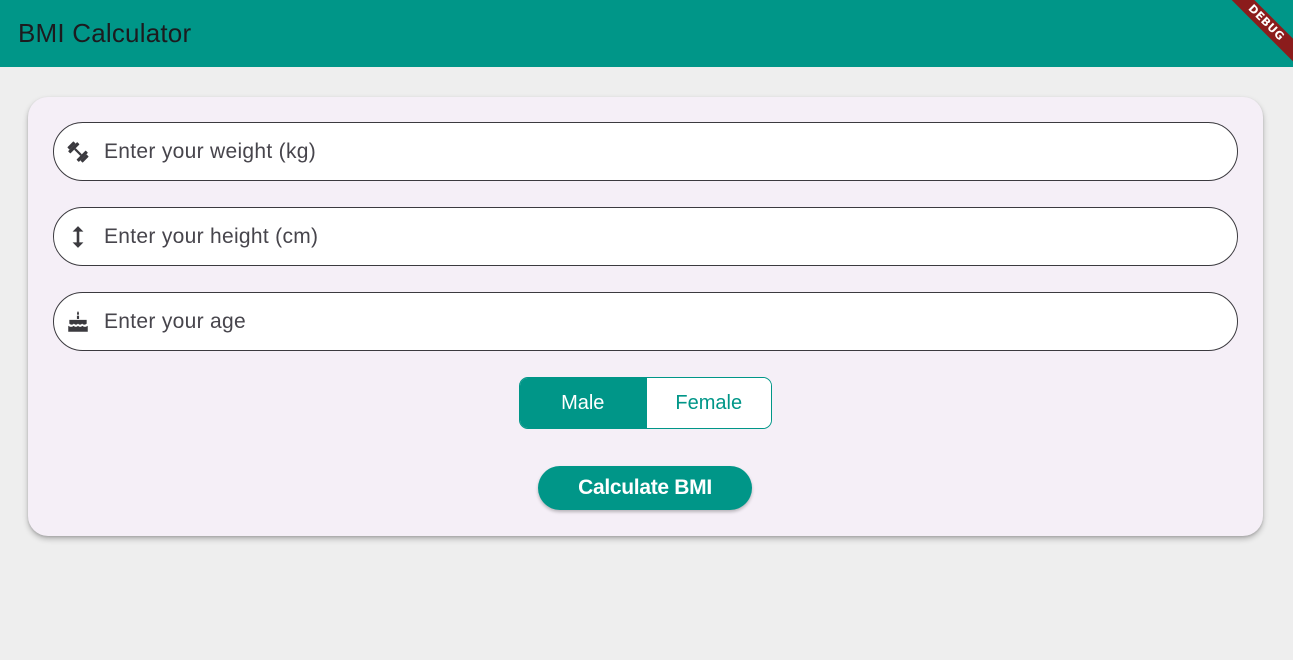 The height and width of the screenshot is (660, 1293). I want to click on height-icon, so click(78, 237).